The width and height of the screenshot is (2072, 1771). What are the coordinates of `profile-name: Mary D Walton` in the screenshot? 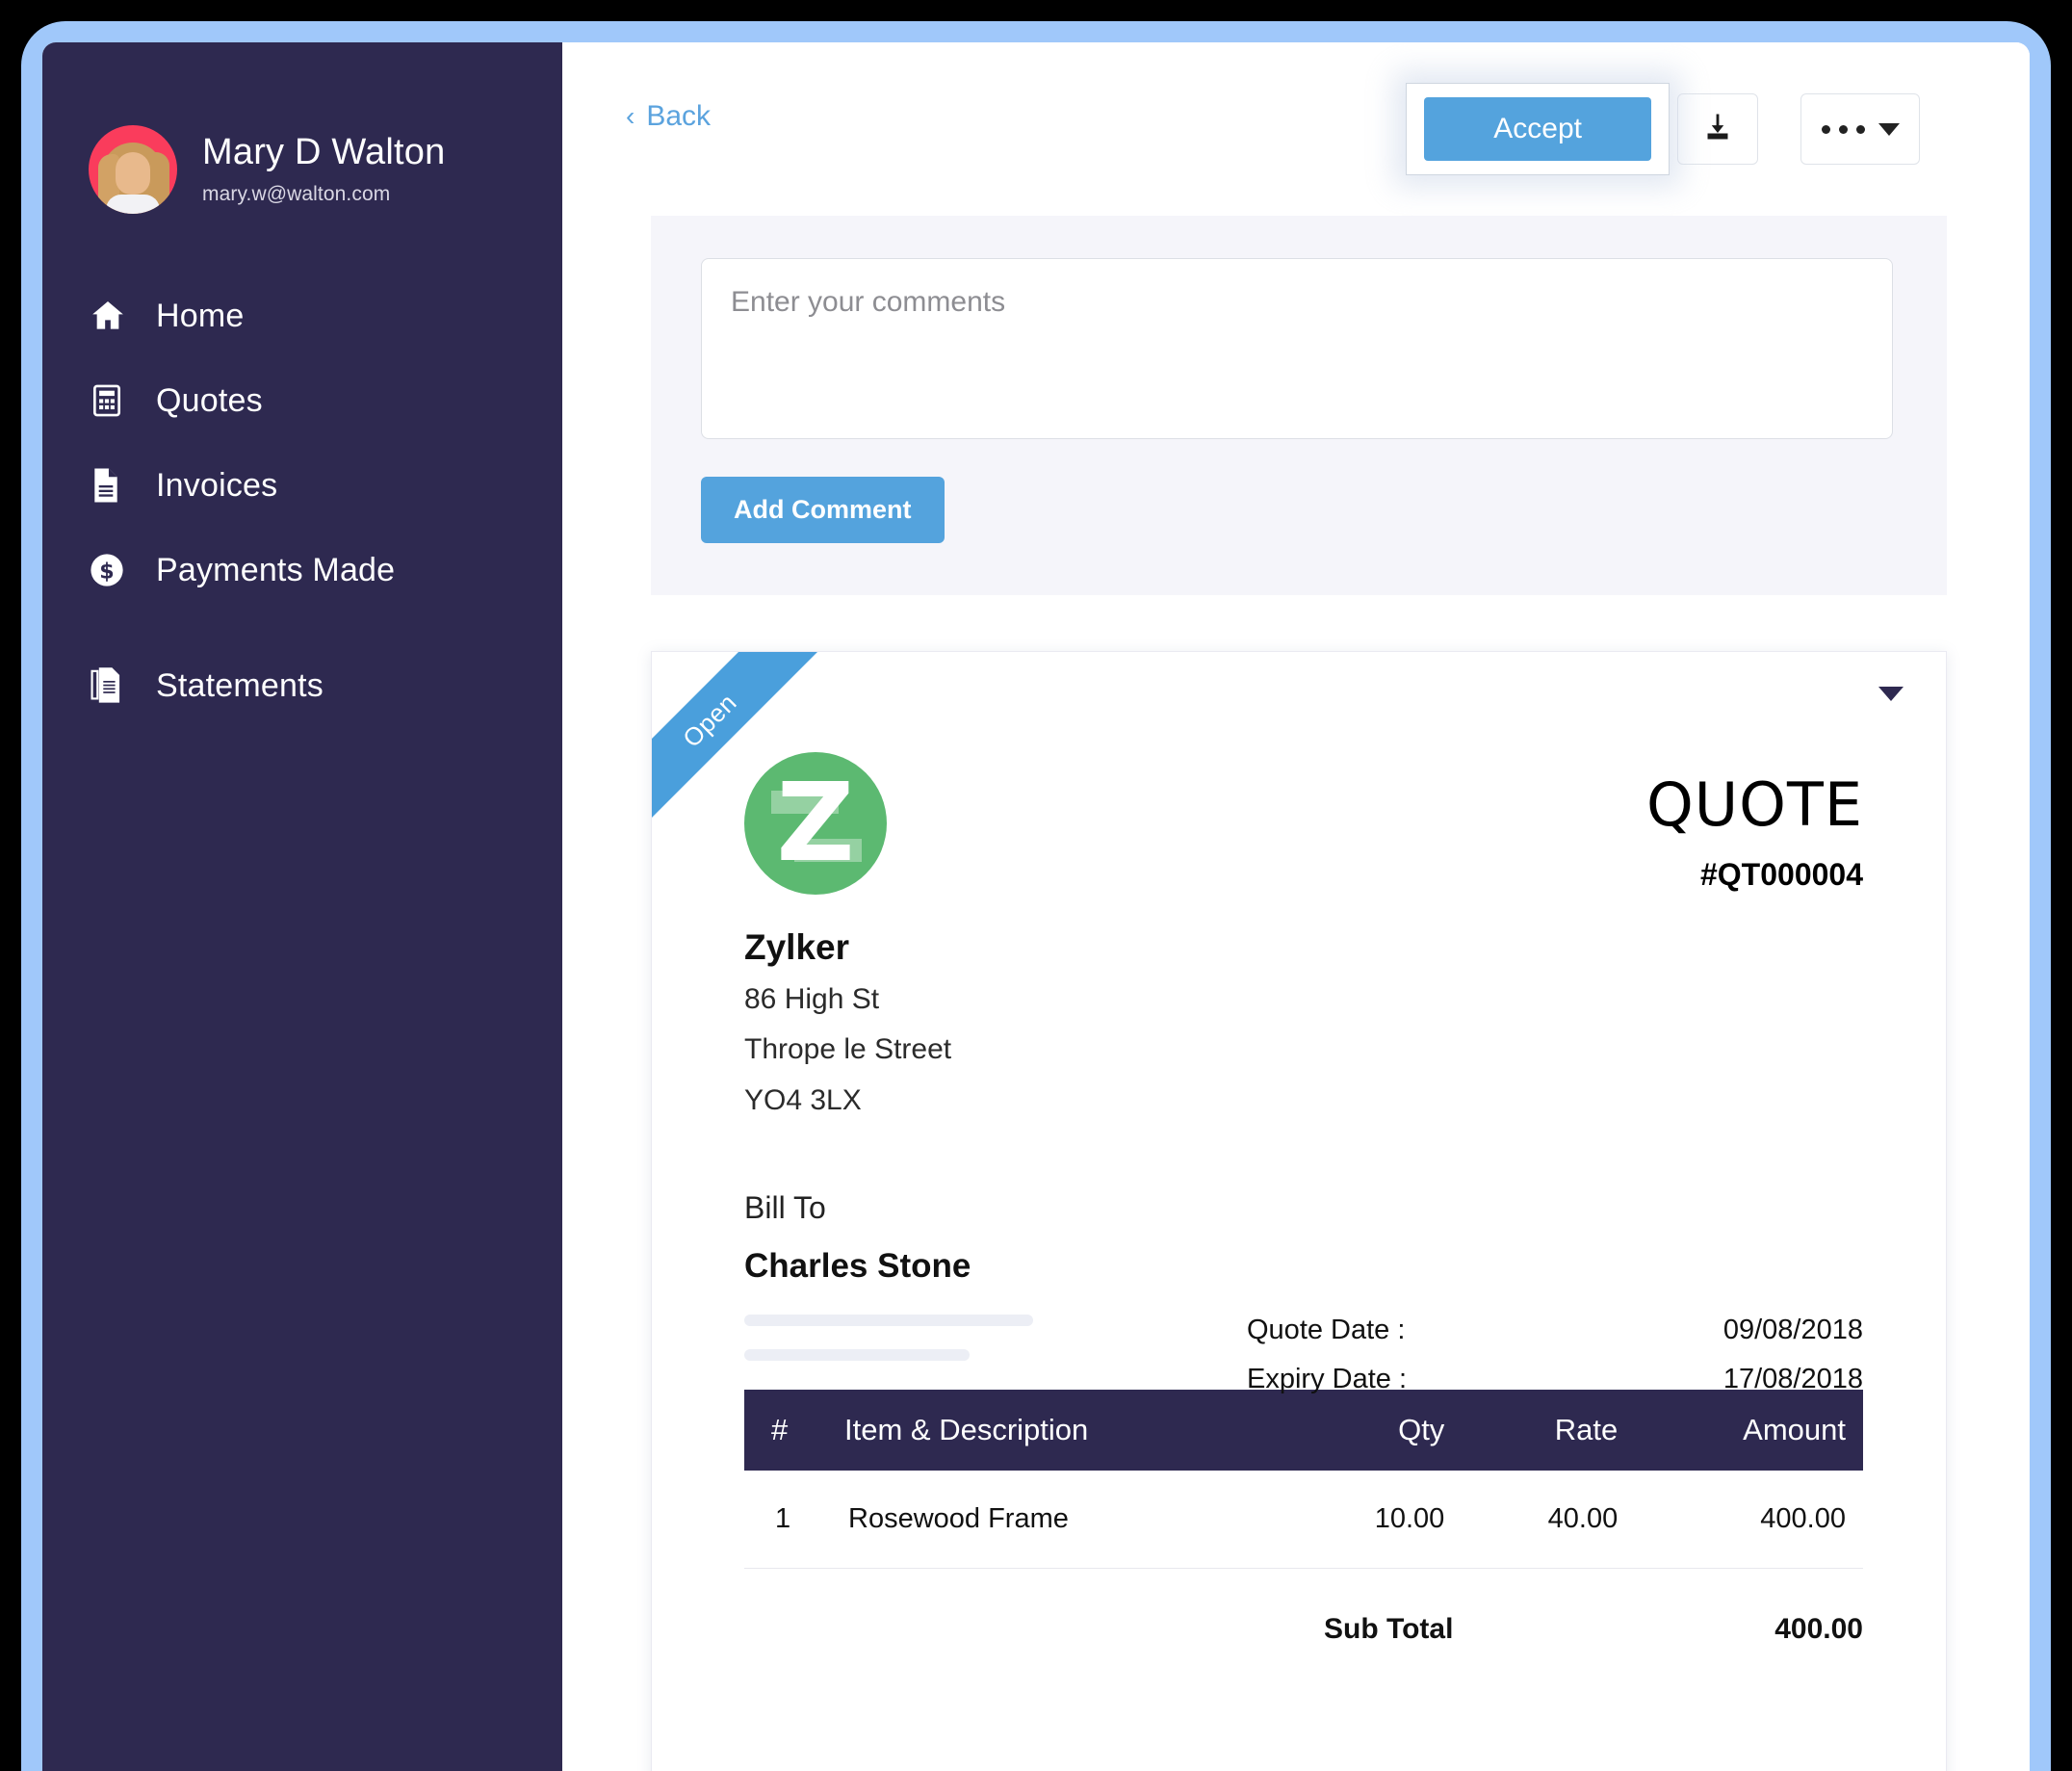 It's located at (324, 152).